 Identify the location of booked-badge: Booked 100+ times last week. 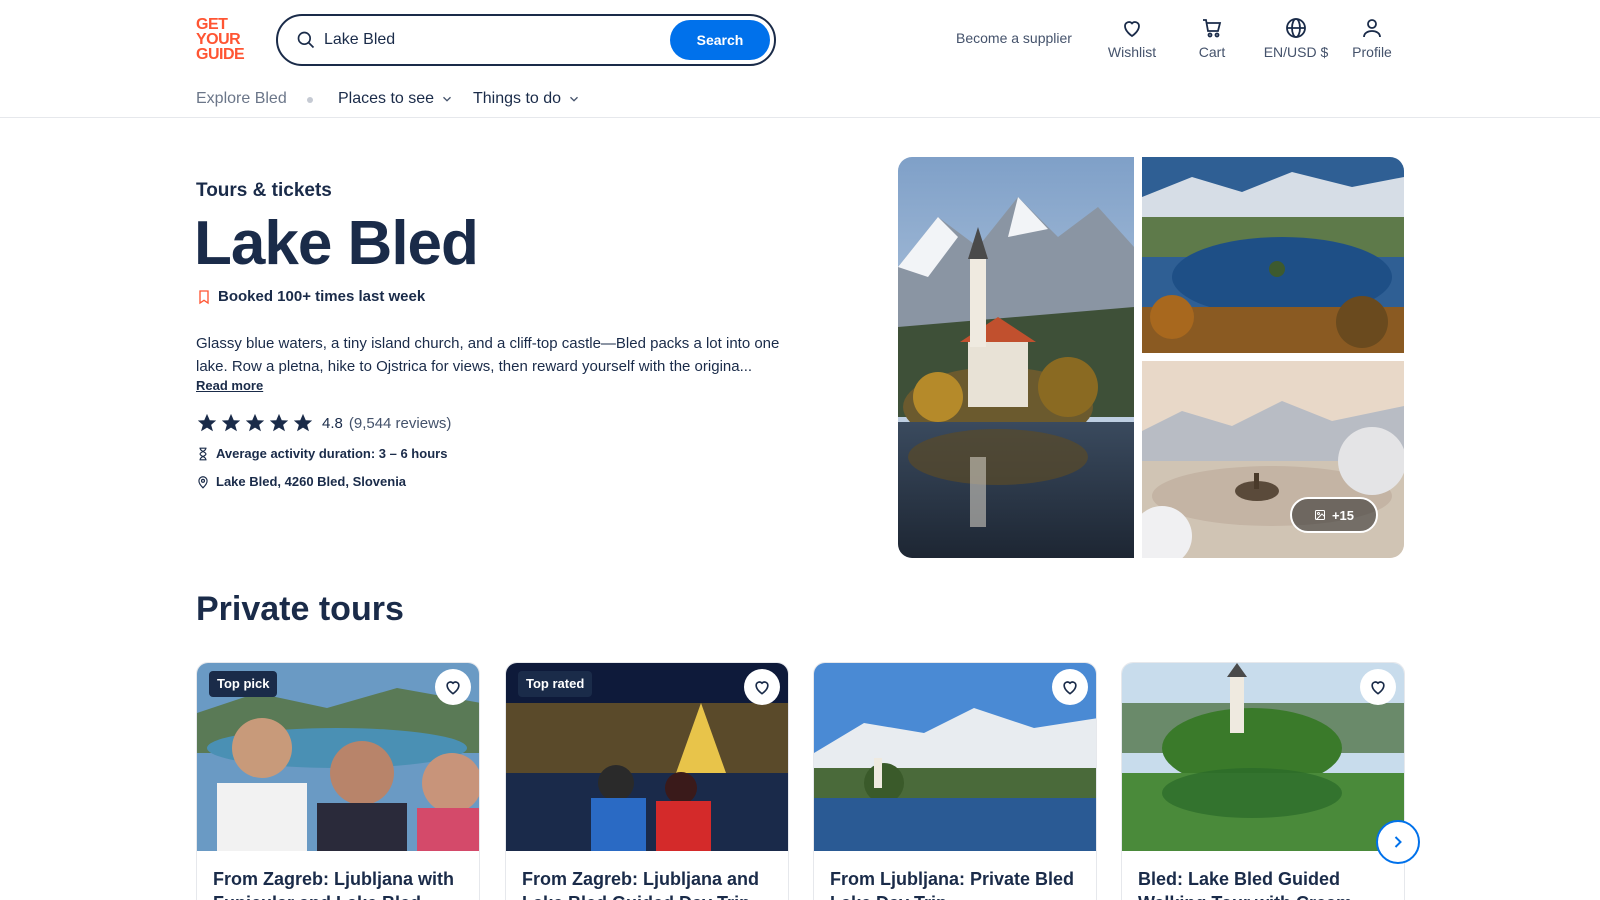
(310, 296).